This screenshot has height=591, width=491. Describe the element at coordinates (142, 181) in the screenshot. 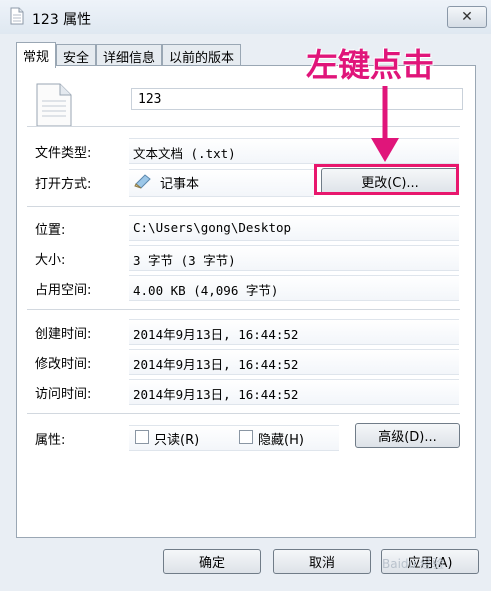

I see `notepad-icon` at that location.